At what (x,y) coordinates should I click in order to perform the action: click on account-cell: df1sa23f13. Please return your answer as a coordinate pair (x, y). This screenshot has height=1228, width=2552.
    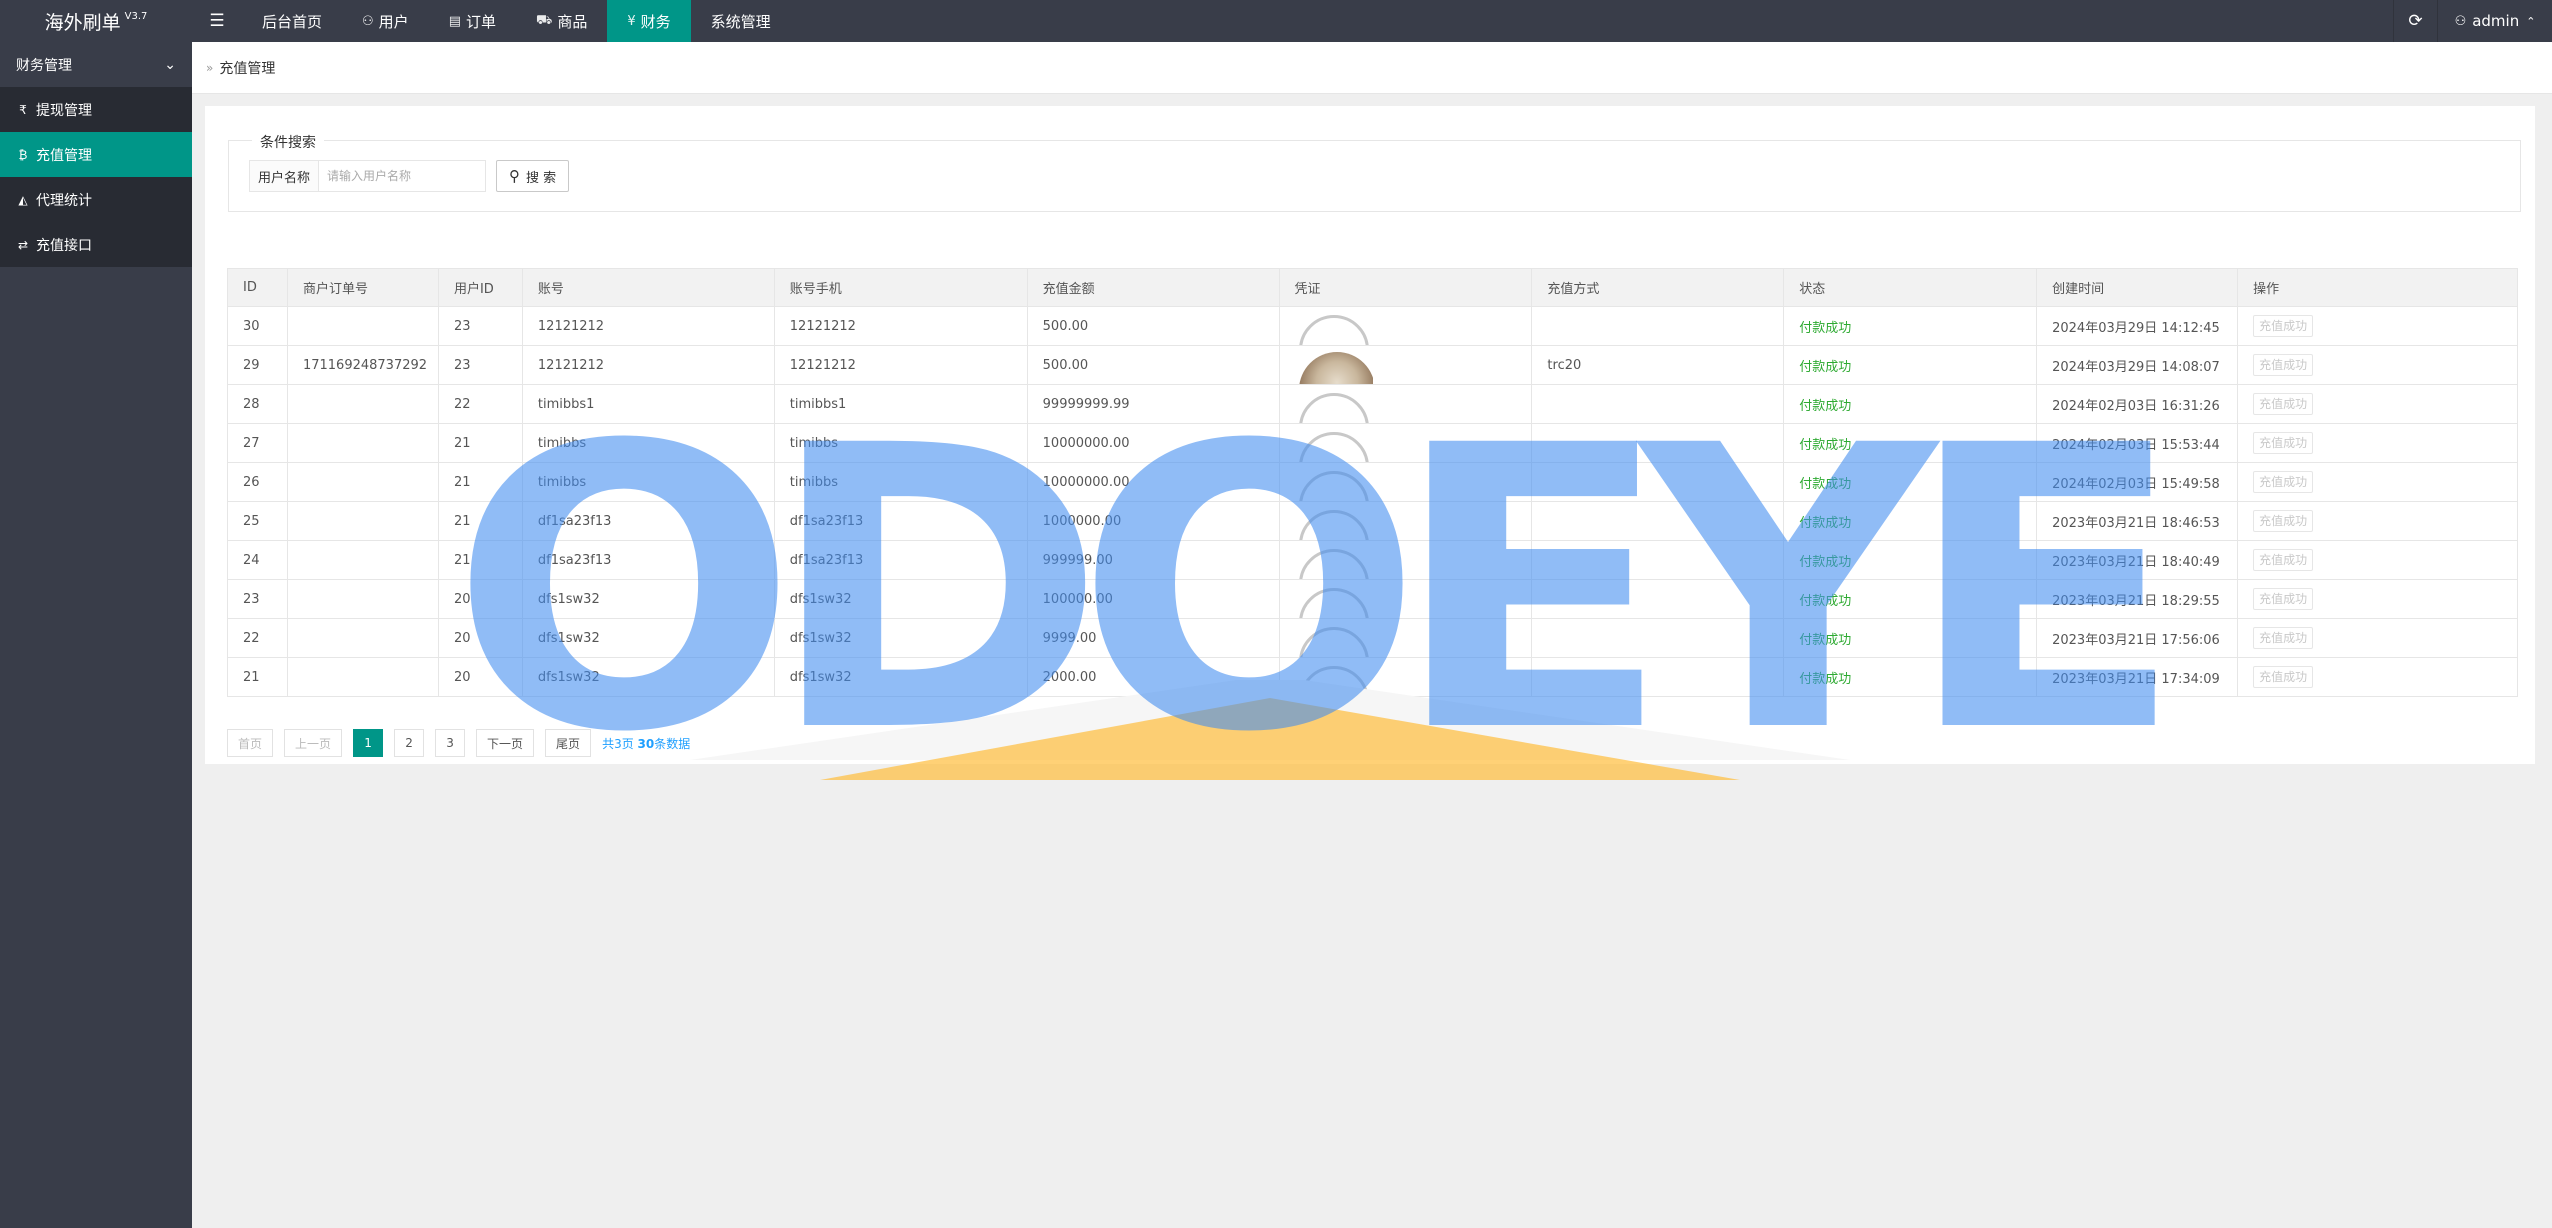
    Looking at the image, I should click on (648, 521).